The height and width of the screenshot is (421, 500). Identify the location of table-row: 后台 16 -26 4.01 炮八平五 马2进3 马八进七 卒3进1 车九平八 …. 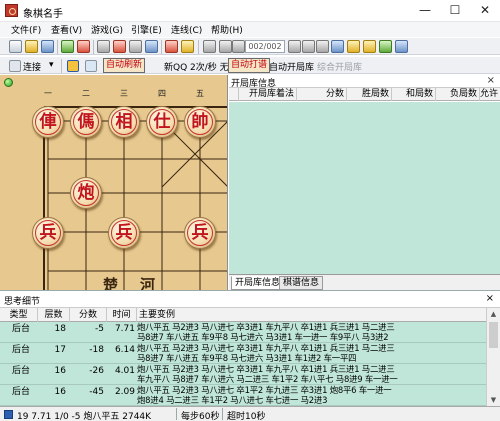
(243, 374).